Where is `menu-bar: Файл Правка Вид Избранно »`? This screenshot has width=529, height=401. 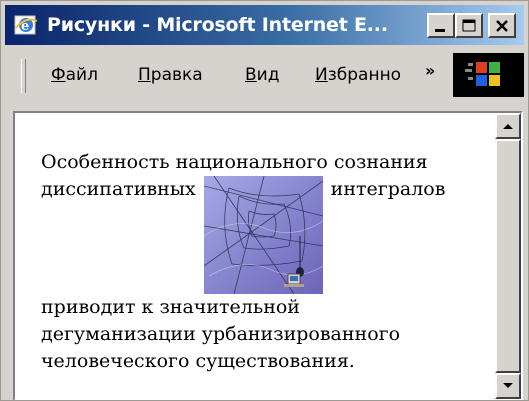 menu-bar: Файл Правка Вид Избранно » is located at coordinates (264, 75).